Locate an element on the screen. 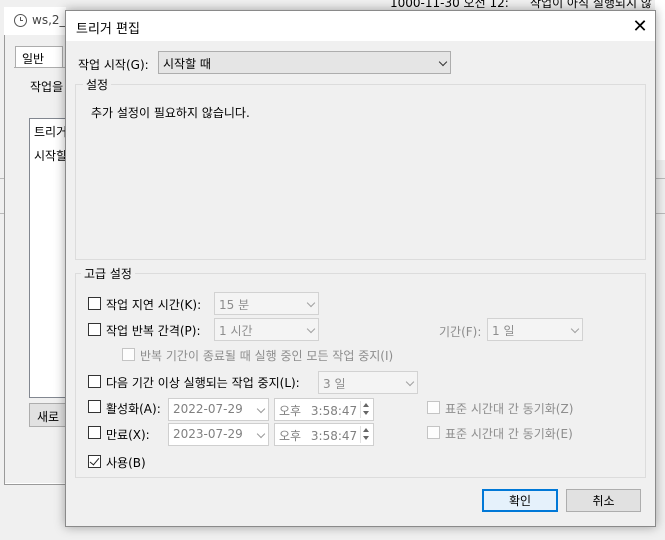 The image size is (665, 540). delay-label: 작업 지연 시간(K): is located at coordinates (153, 304).